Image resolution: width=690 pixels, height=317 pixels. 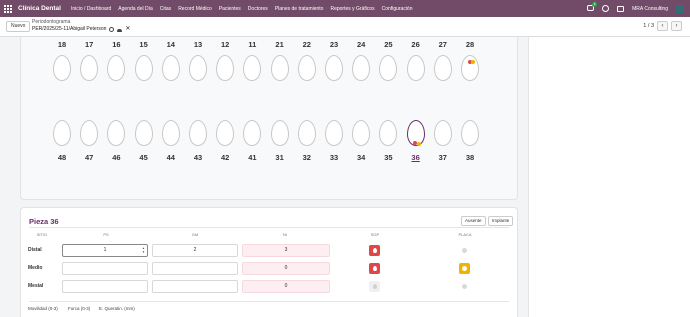 What do you see at coordinates (306, 157) in the screenshot?
I see `tooth-number: 32` at bounding box center [306, 157].